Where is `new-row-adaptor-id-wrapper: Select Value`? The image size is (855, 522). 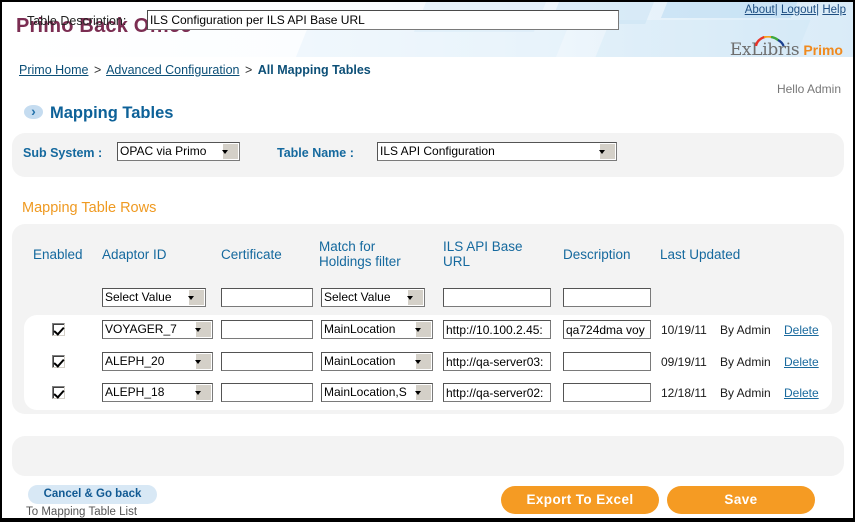
new-row-adaptor-id-wrapper: Select Value is located at coordinates (154, 297).